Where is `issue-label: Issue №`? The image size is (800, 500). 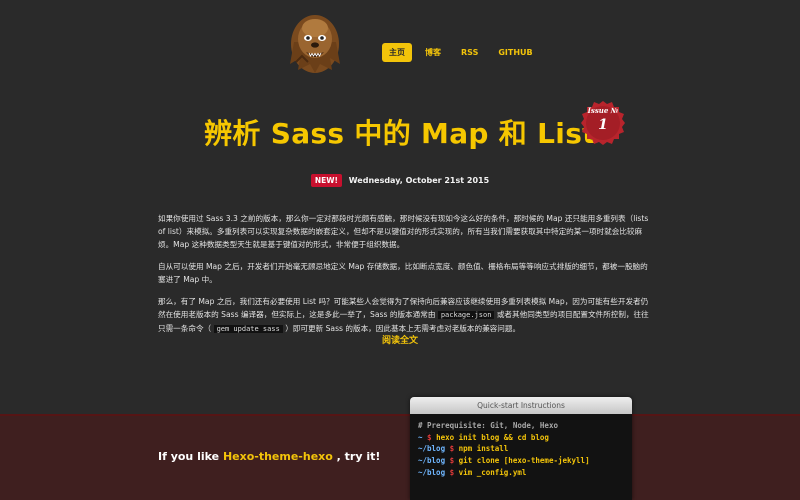
issue-label: Issue № is located at coordinates (603, 110).